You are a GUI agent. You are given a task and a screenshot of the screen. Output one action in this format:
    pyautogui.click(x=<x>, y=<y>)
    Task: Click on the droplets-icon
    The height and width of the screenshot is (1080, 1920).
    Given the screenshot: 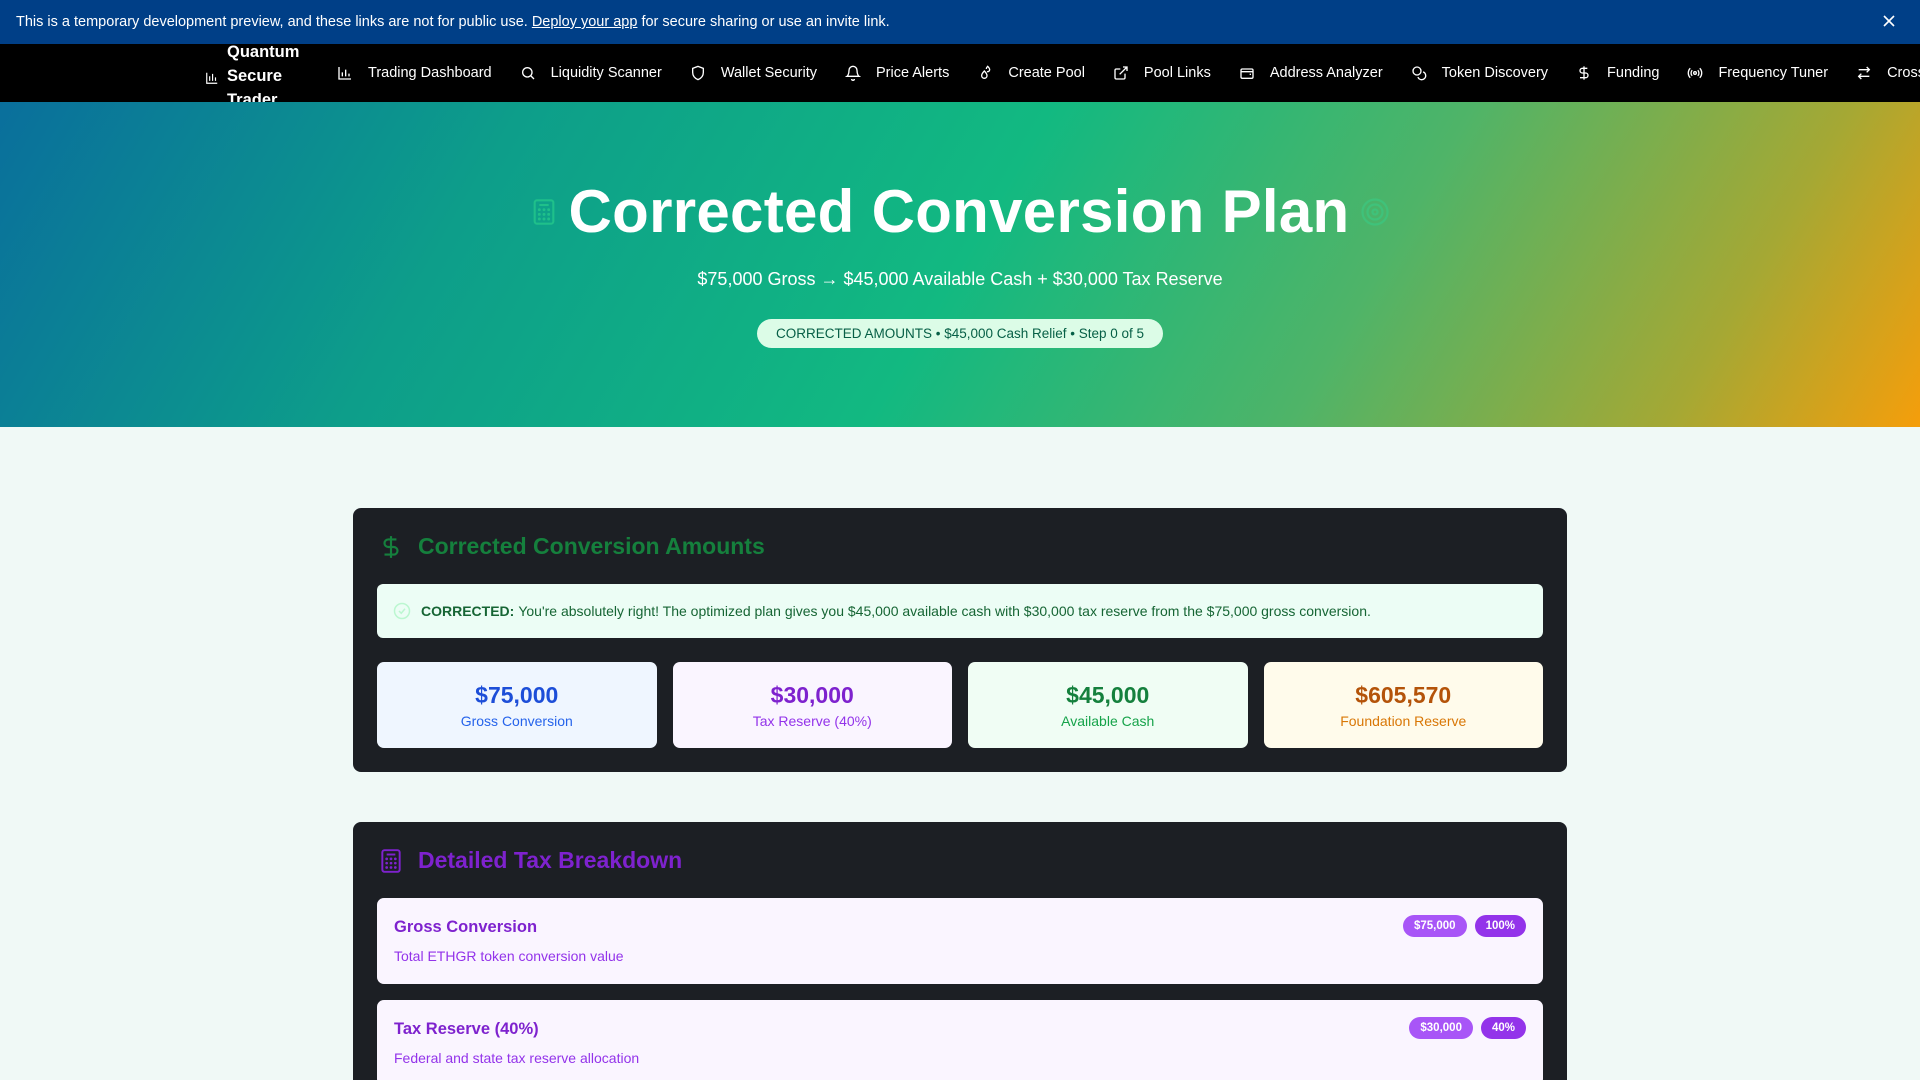 What is the action you would take?
    pyautogui.click(x=986, y=72)
    